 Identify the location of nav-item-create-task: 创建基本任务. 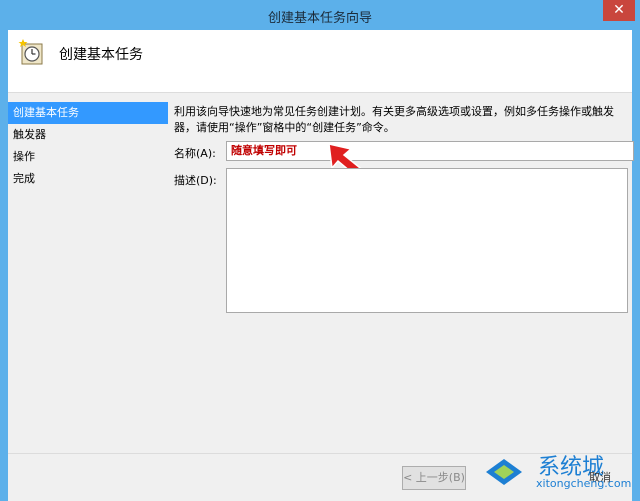
(88, 113).